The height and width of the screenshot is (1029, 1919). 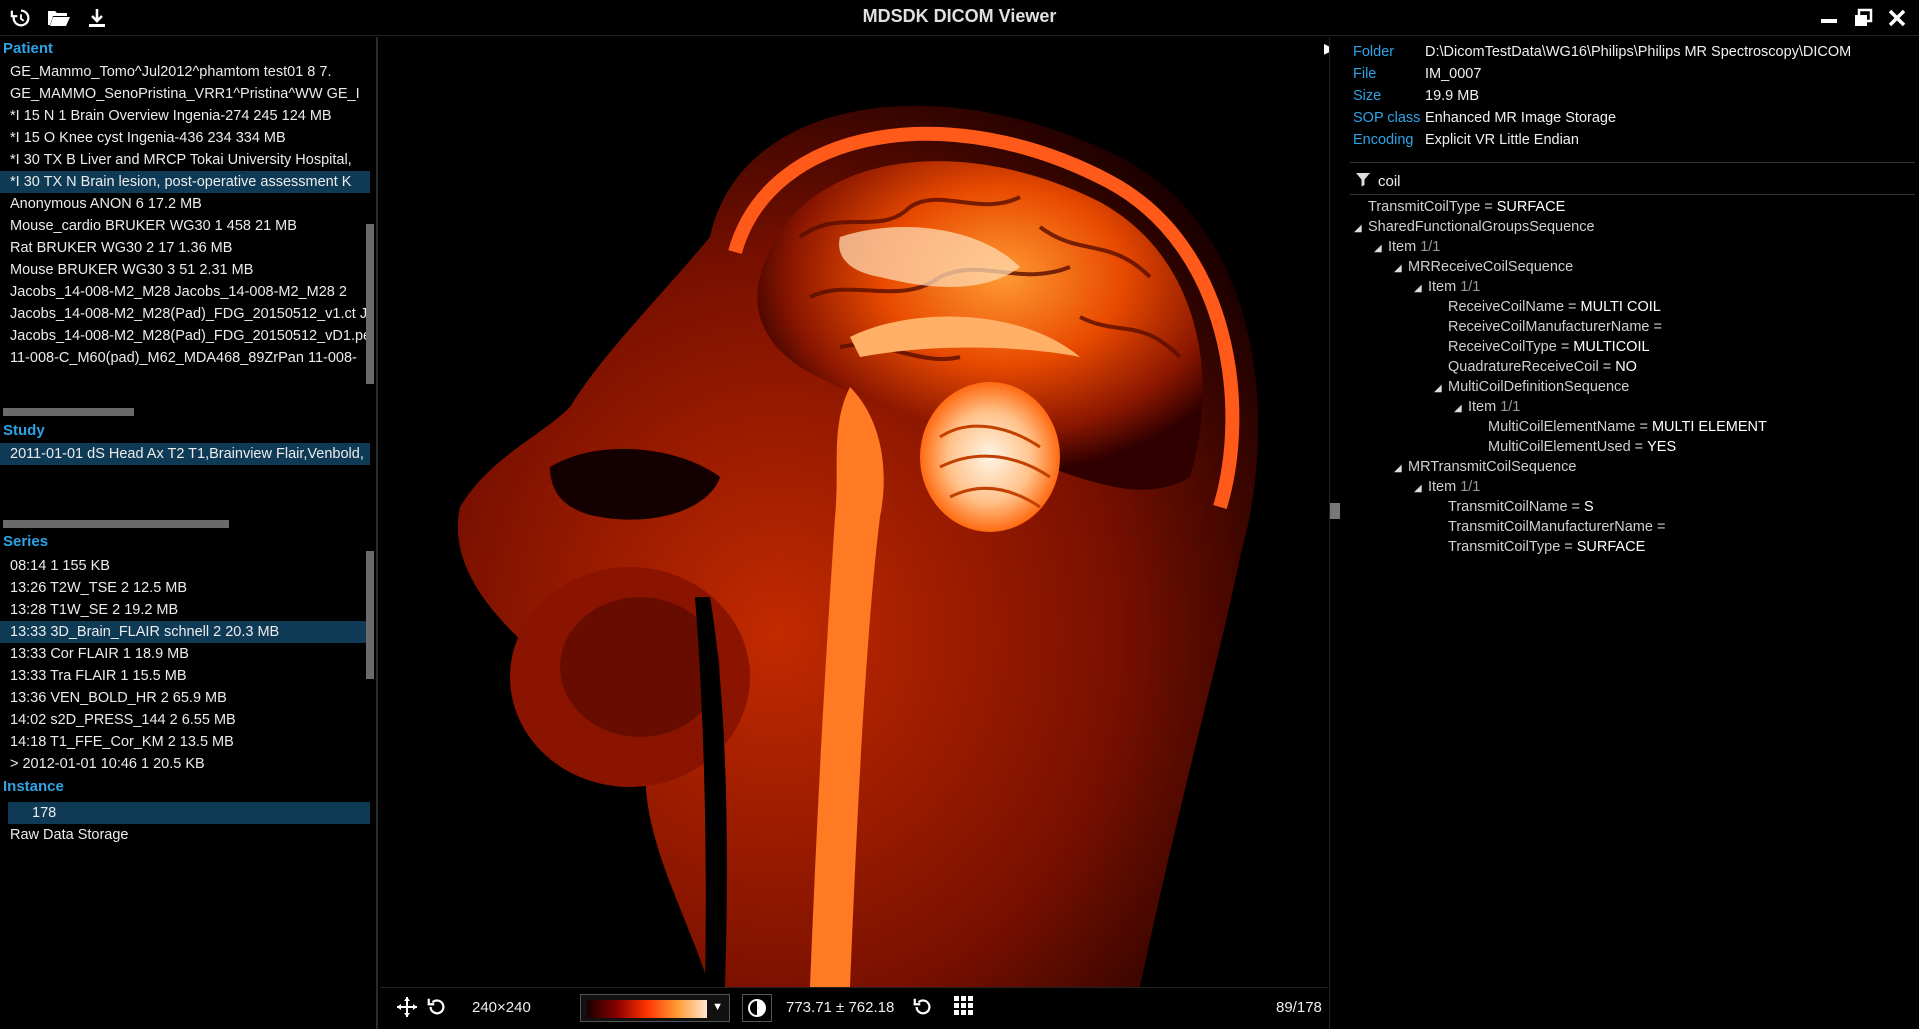 What do you see at coordinates (370, 304) in the screenshot?
I see `patient-scrollbar-v` at bounding box center [370, 304].